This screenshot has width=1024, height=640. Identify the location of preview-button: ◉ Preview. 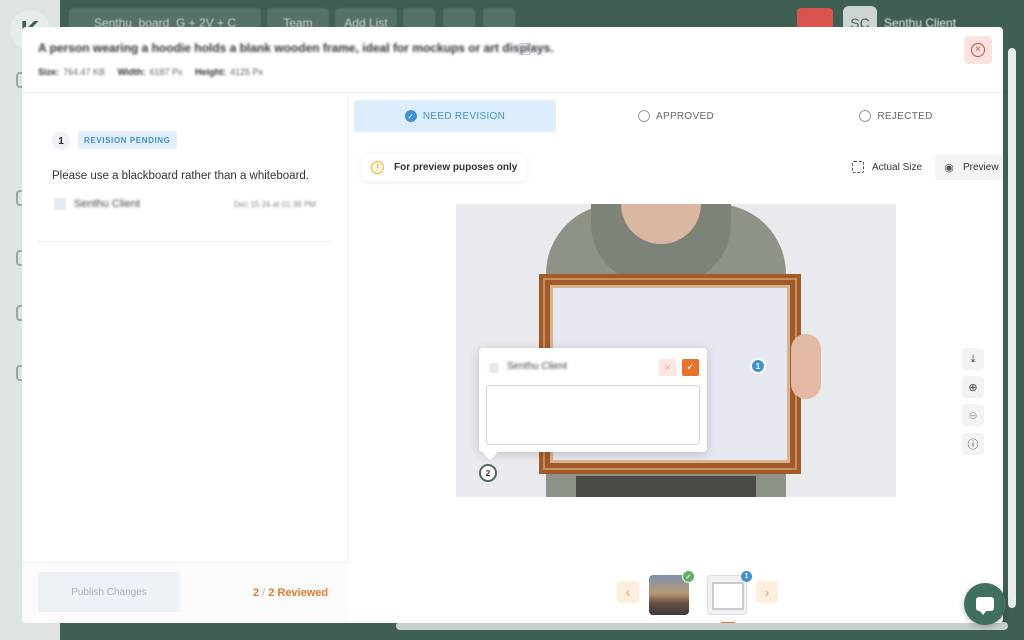
(969, 167).